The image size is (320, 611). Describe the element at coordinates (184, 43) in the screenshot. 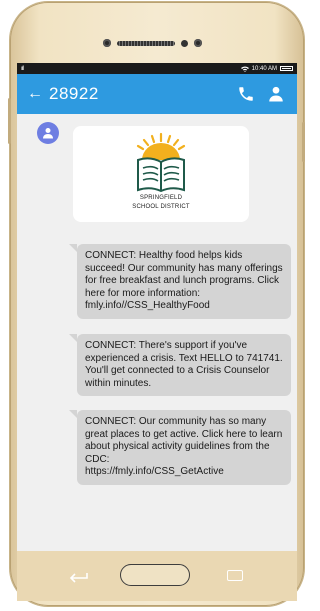

I see `sensor-icon` at that location.